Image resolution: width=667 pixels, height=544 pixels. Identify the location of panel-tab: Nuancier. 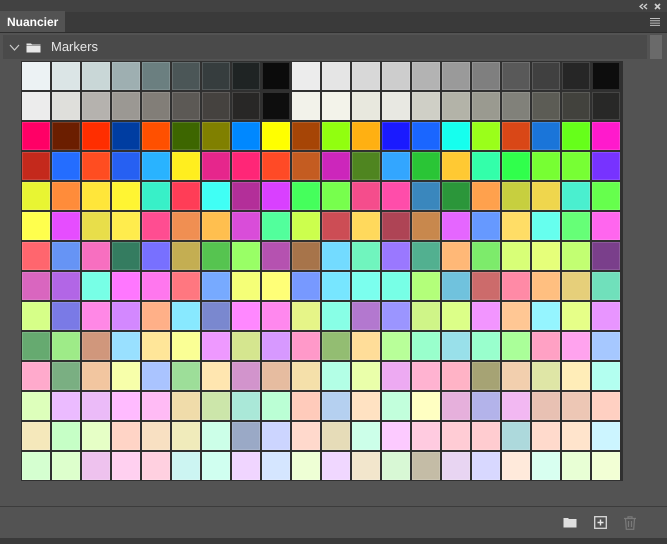
(33, 21).